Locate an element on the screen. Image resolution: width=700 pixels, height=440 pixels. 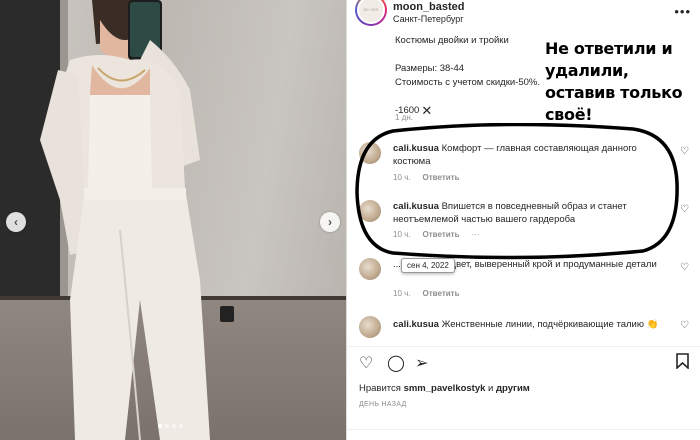
more-options-icon: ••• is located at coordinates (682, 11).